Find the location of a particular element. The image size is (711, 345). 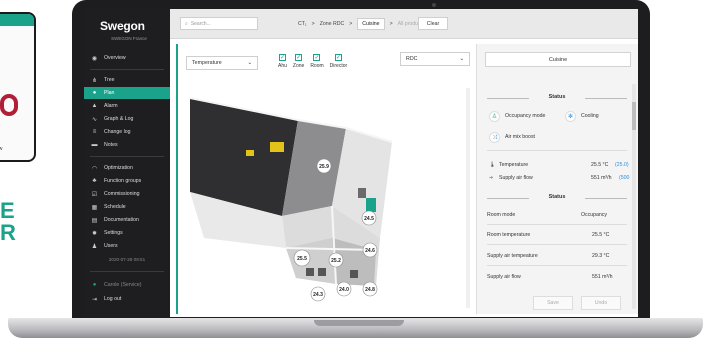

sidebar-item-label: Documentation is located at coordinates (121, 220).